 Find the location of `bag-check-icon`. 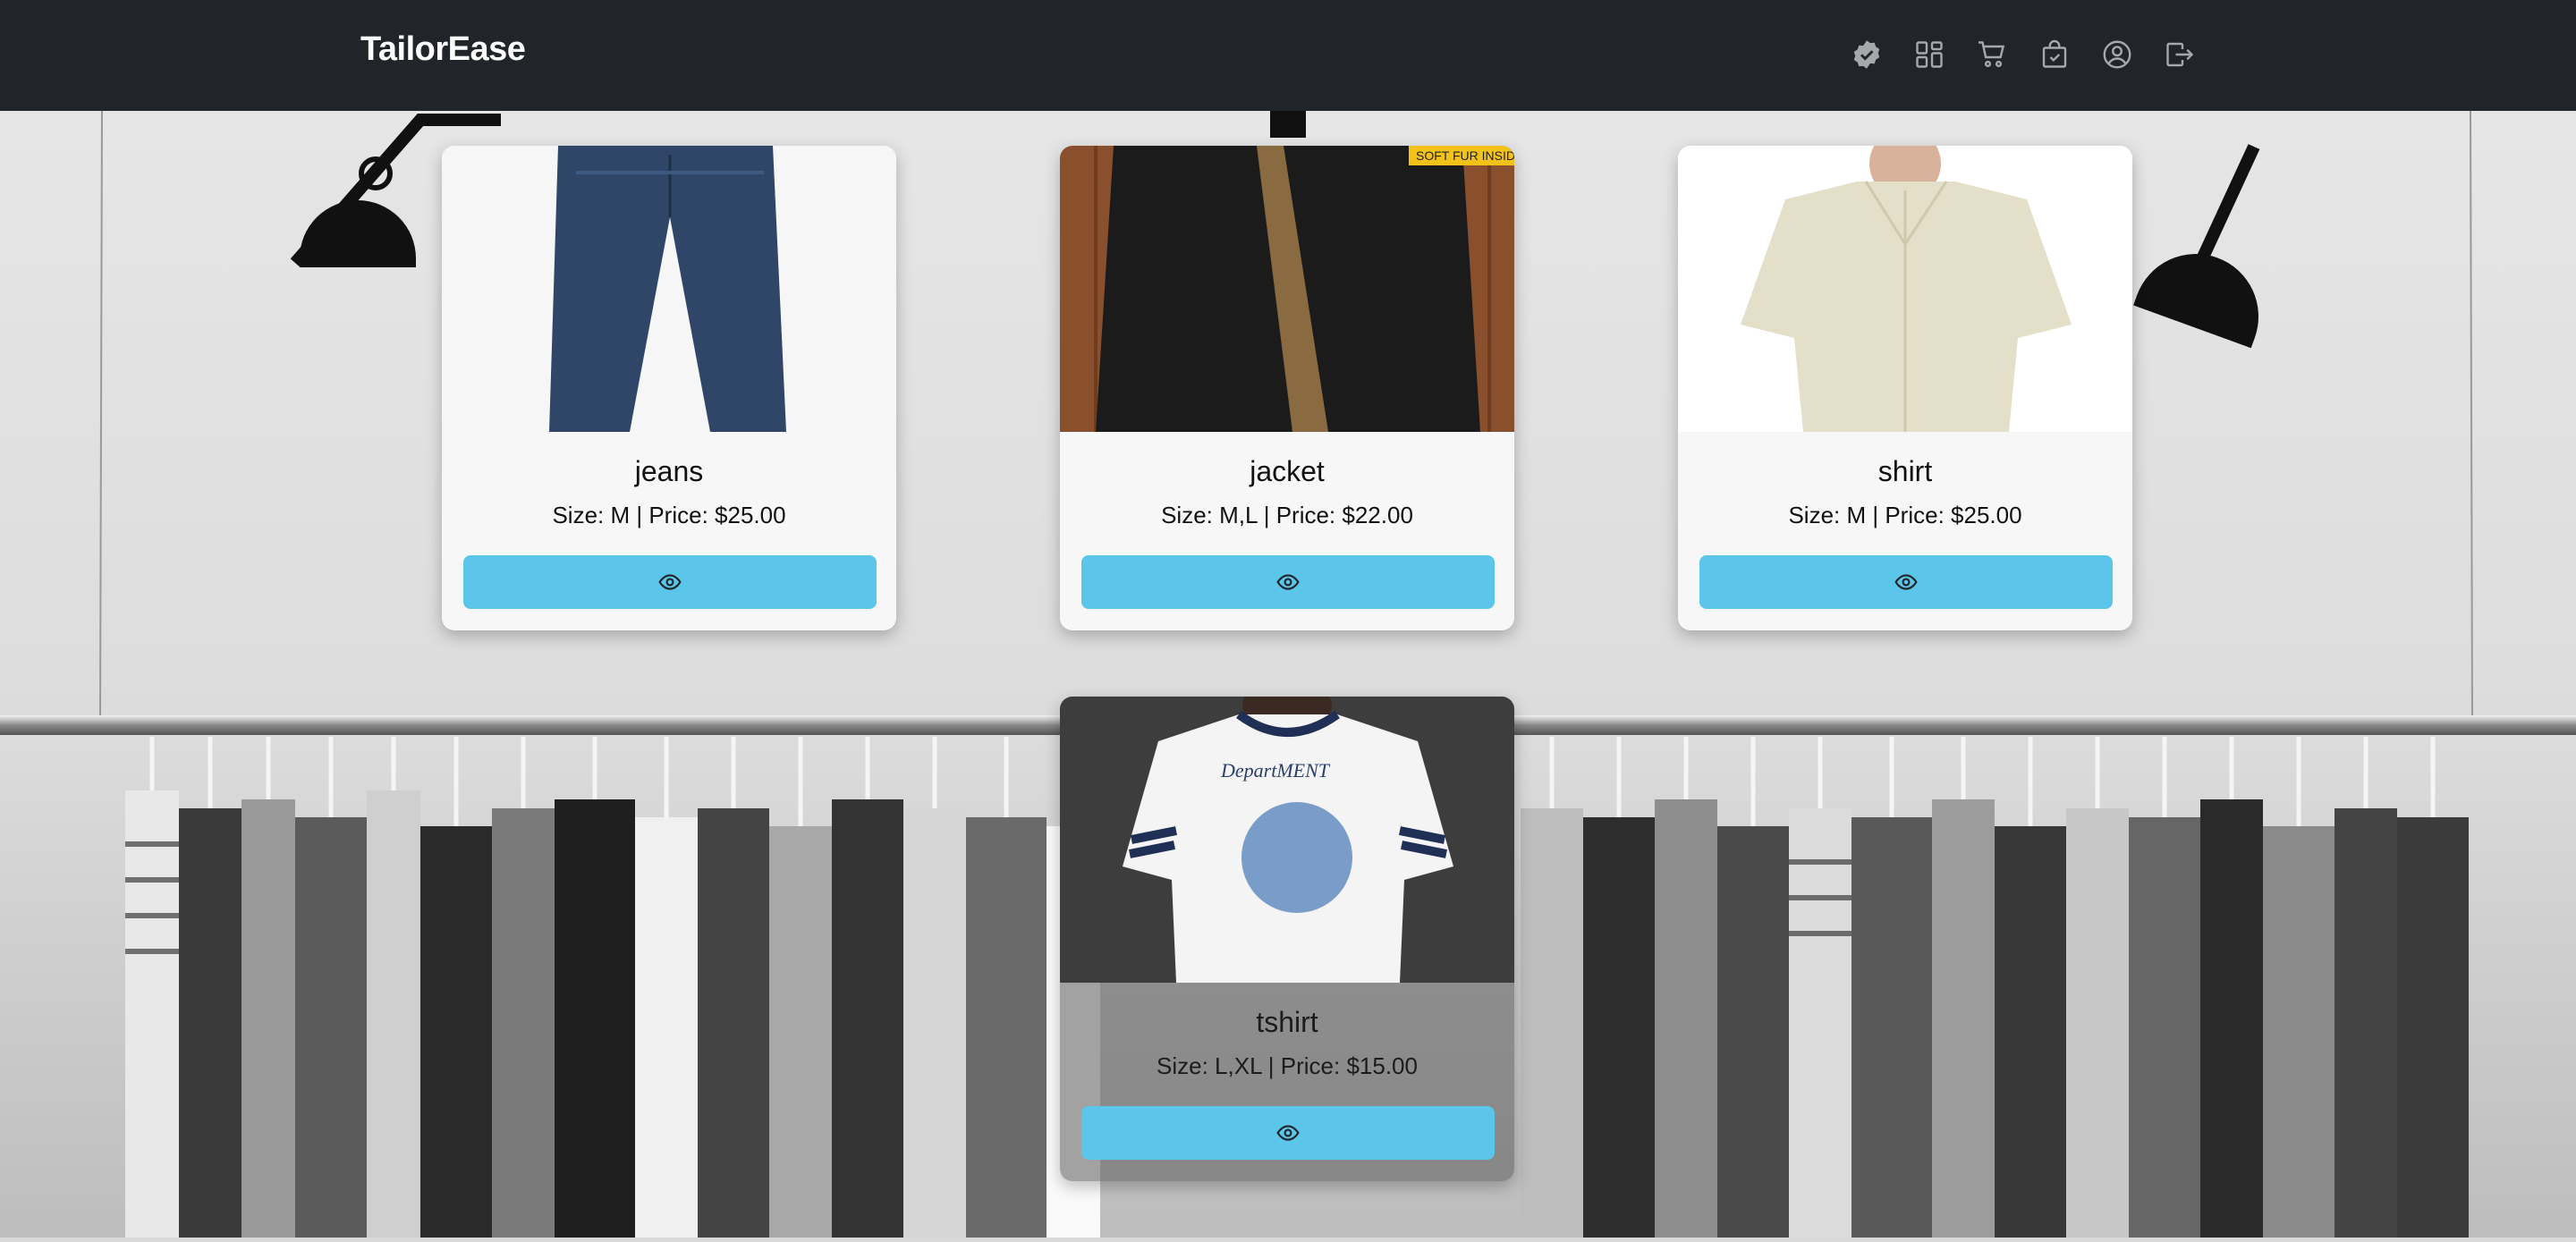

bag-check-icon is located at coordinates (2054, 55).